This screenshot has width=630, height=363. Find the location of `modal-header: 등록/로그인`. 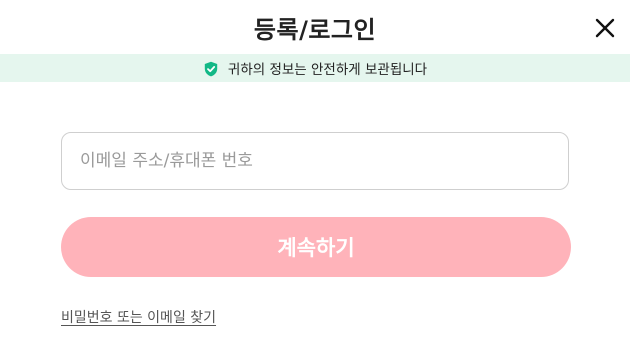

modal-header: 등록/로그인 is located at coordinates (315, 27).